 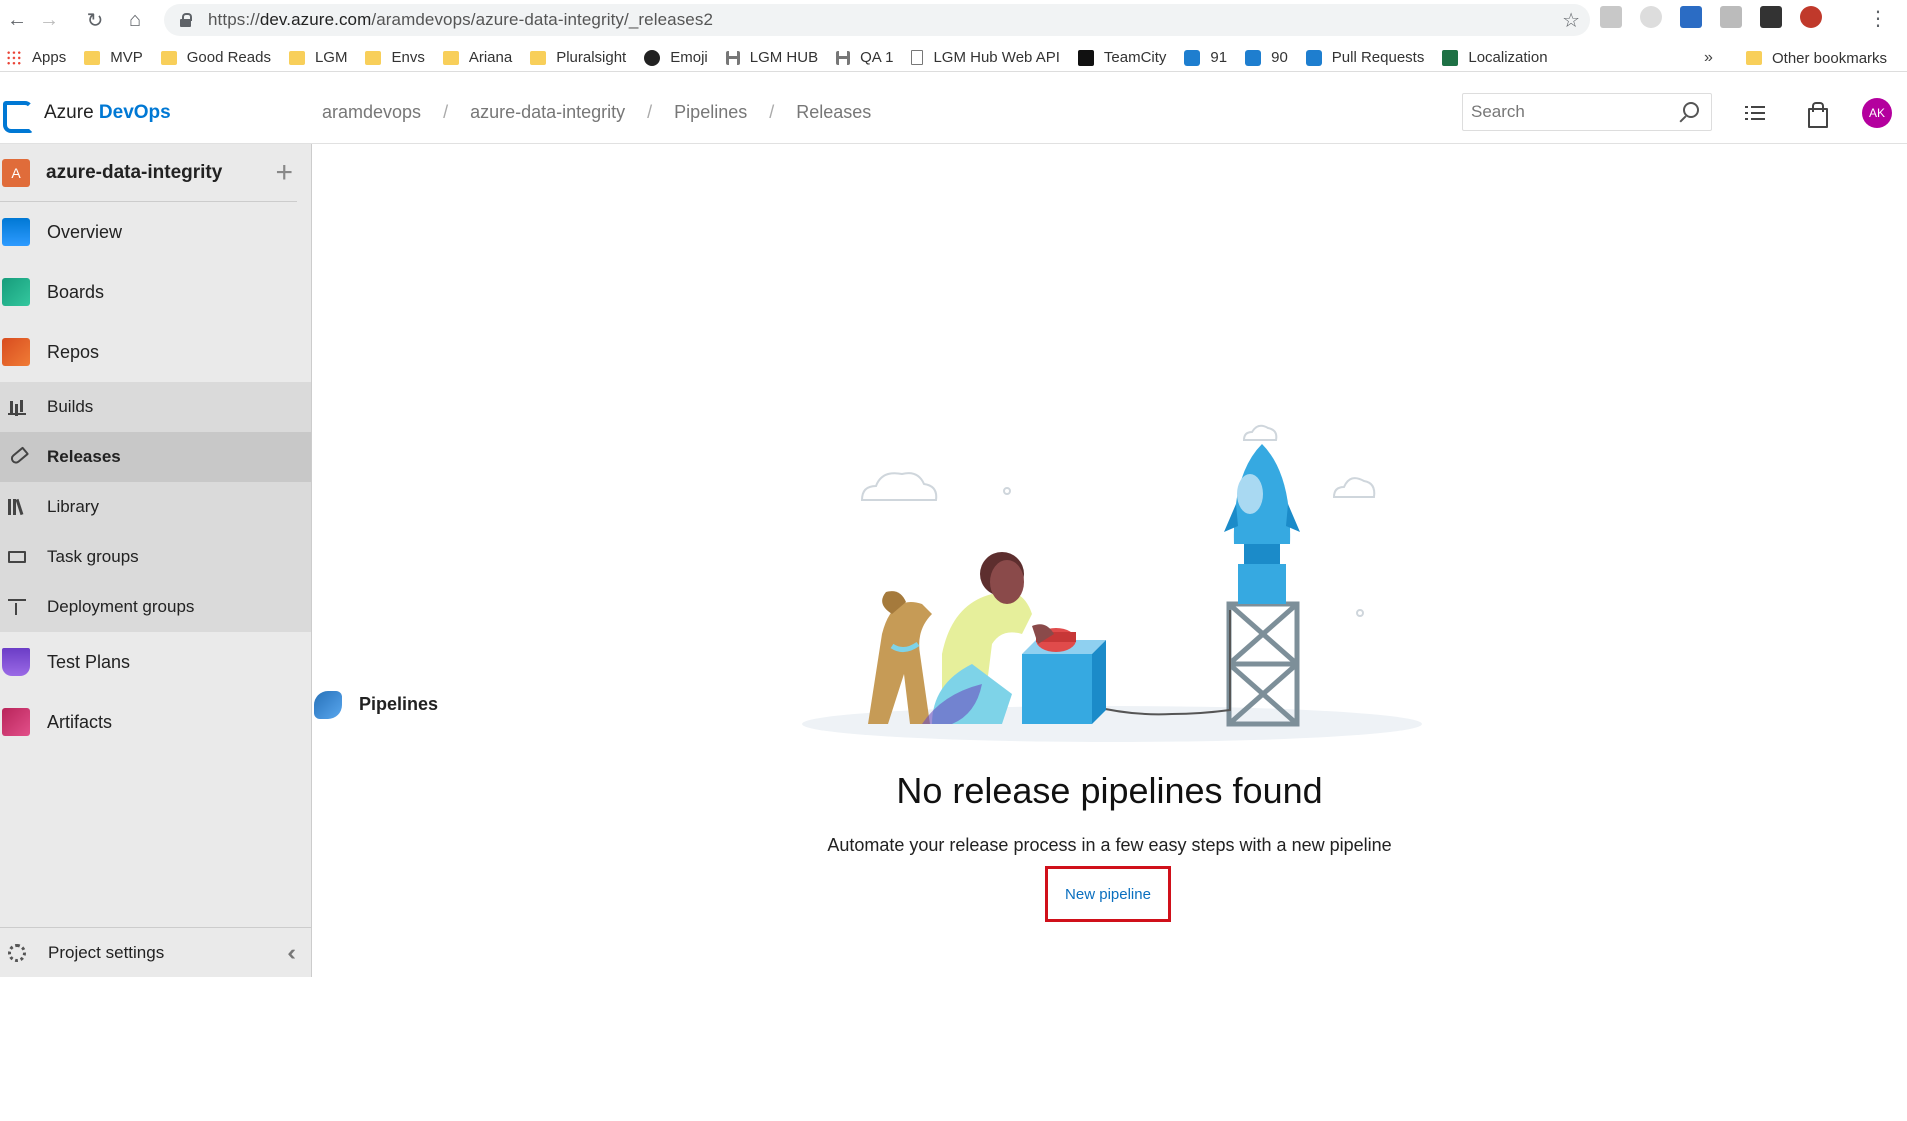 I want to click on sidebar-subitem-label: Builds, so click(x=70, y=406).